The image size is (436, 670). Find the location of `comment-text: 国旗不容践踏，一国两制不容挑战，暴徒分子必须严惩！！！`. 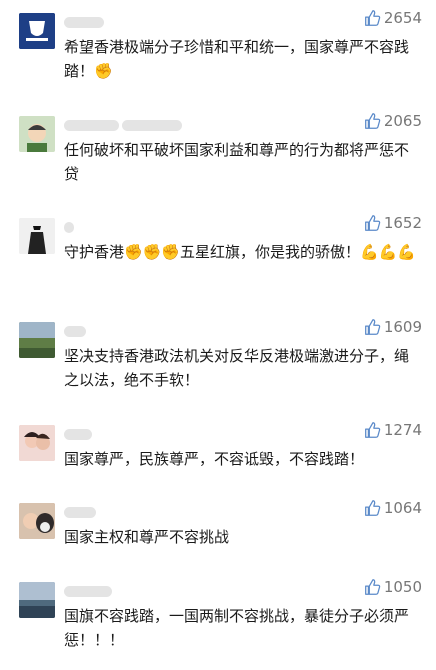

comment-text: 国旗不容践踏，一国两制不容挑战，暴徒分子必须严惩！！！ is located at coordinates (237, 628).